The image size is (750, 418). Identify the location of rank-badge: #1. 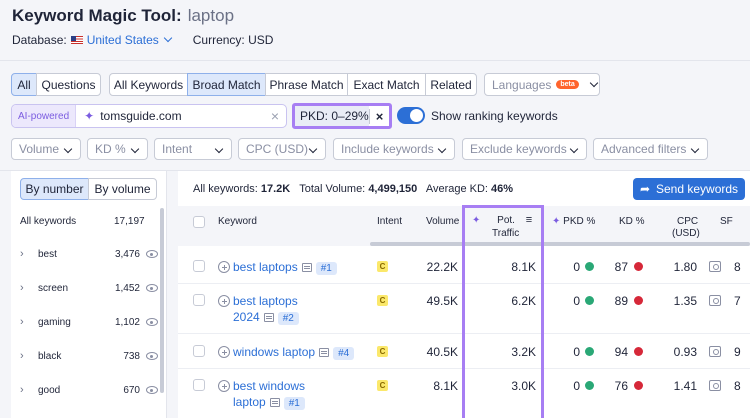
(326, 268).